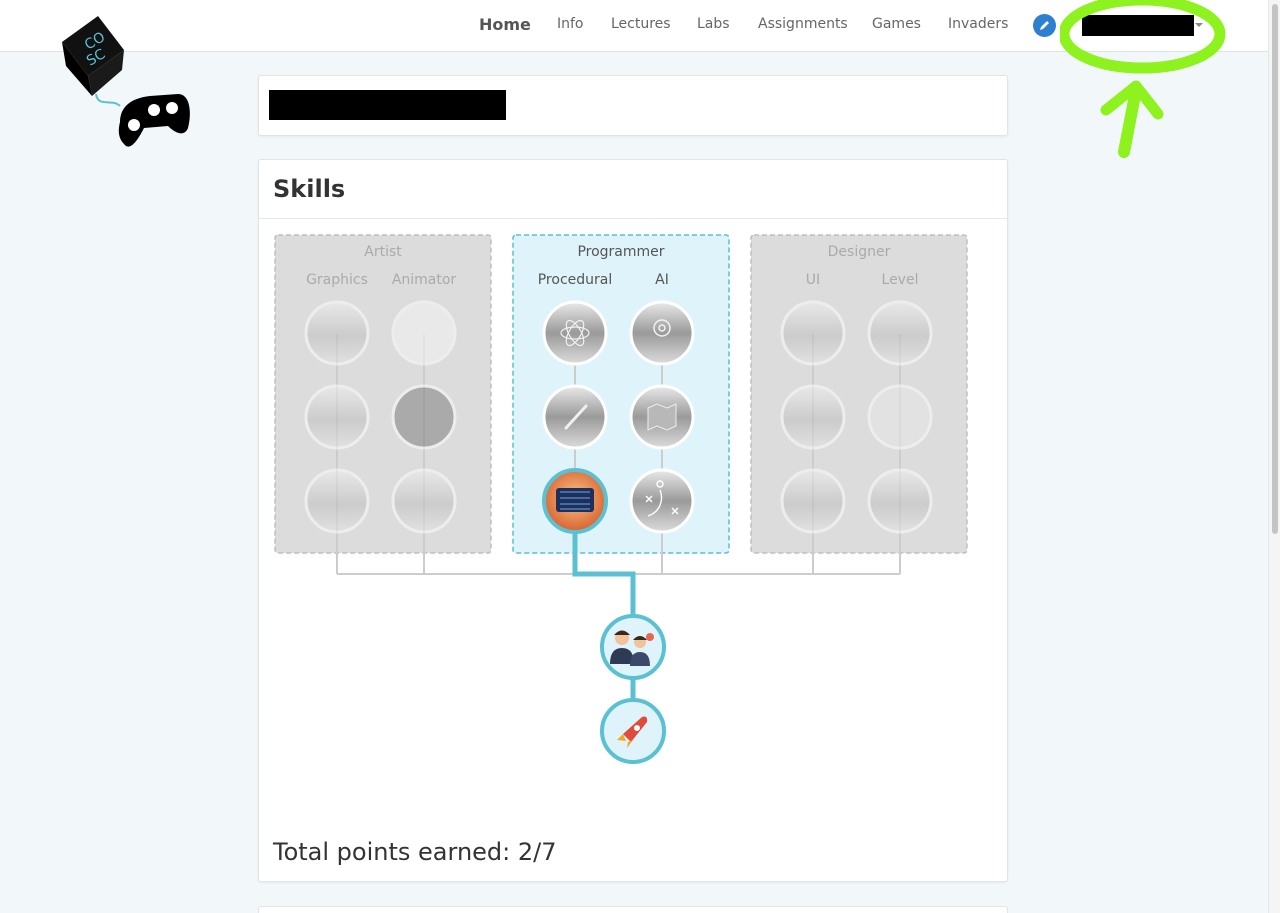 The width and height of the screenshot is (1280, 913). Describe the element at coordinates (633, 909) in the screenshot. I see `next-panel` at that location.